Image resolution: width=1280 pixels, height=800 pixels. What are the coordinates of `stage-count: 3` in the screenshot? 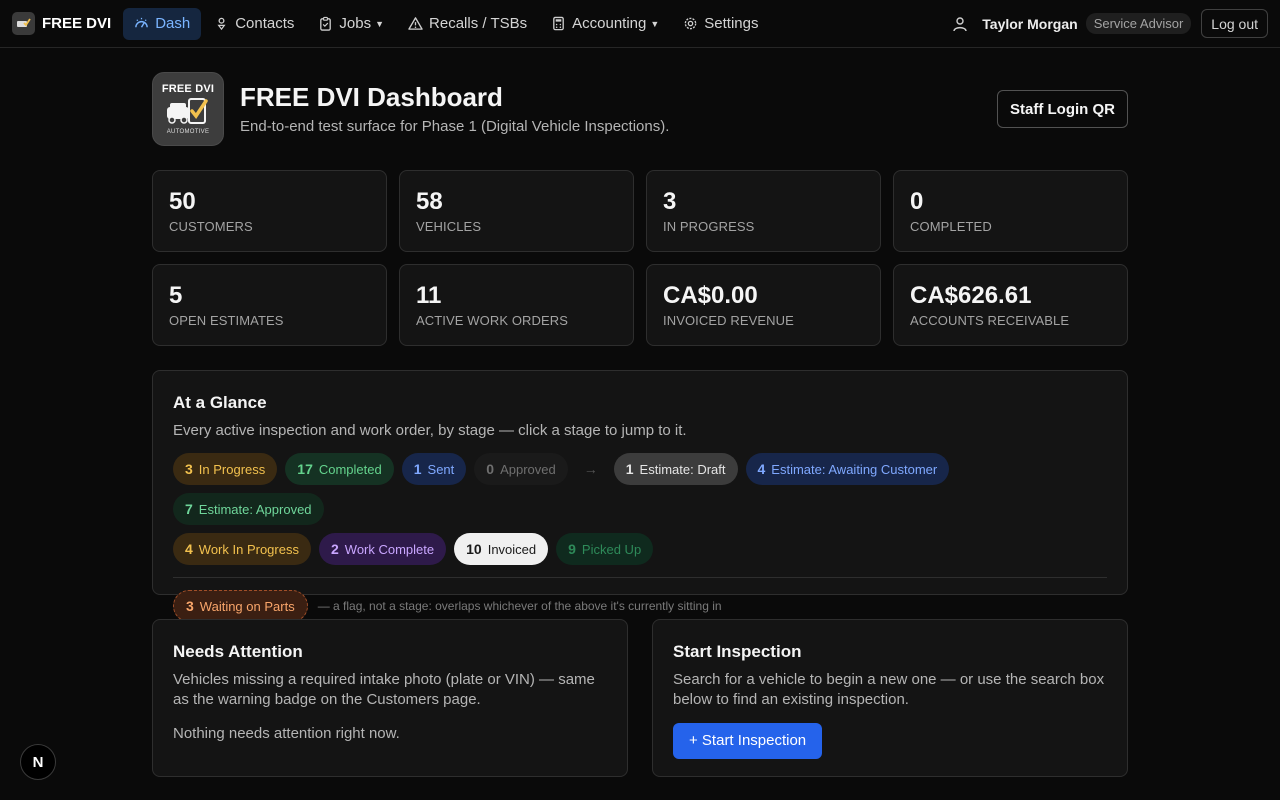 It's located at (189, 469).